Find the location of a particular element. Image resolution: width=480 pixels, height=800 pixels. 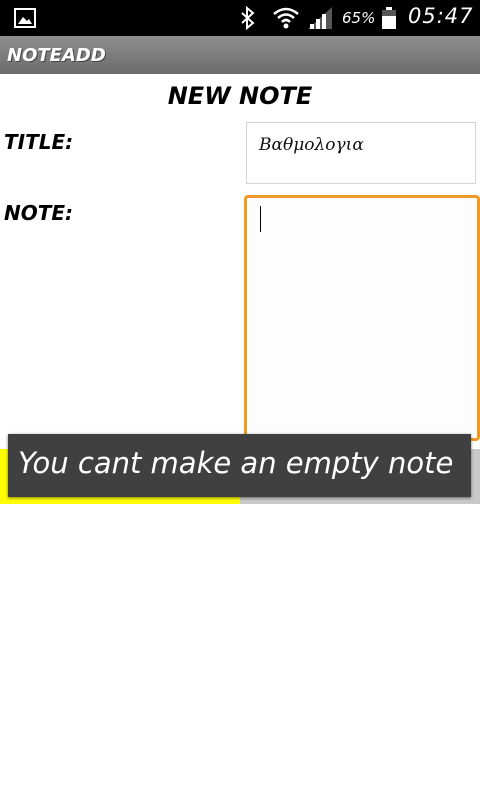

battery-icon is located at coordinates (389, 20).